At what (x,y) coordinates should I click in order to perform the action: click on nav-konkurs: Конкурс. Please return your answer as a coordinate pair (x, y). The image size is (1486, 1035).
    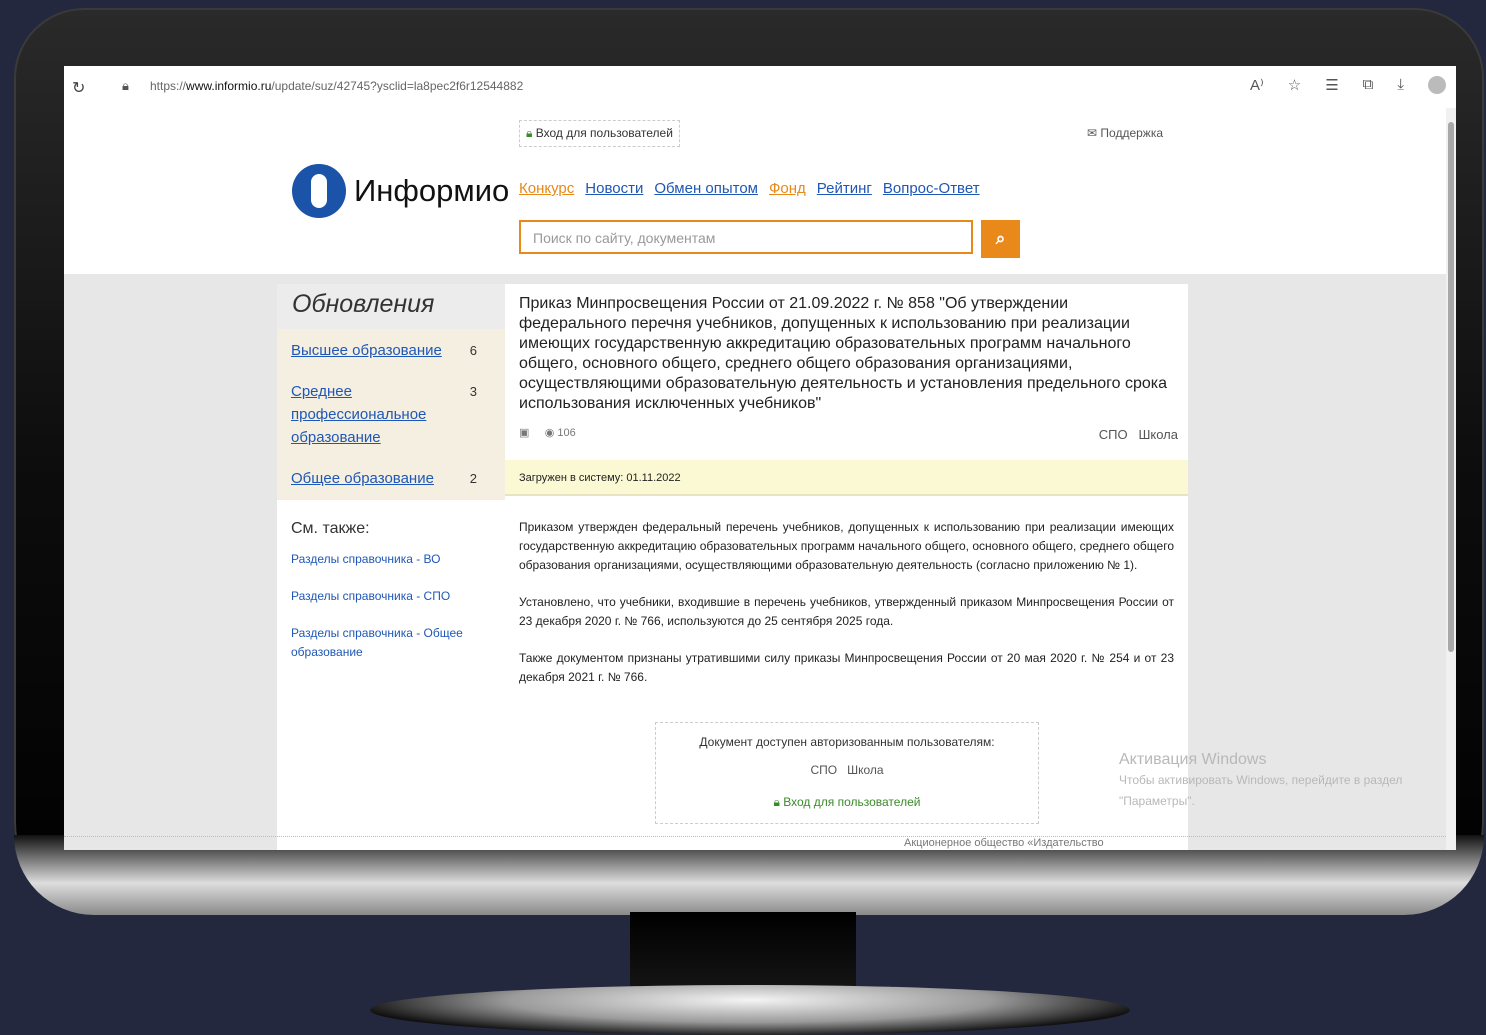
    Looking at the image, I should click on (546, 188).